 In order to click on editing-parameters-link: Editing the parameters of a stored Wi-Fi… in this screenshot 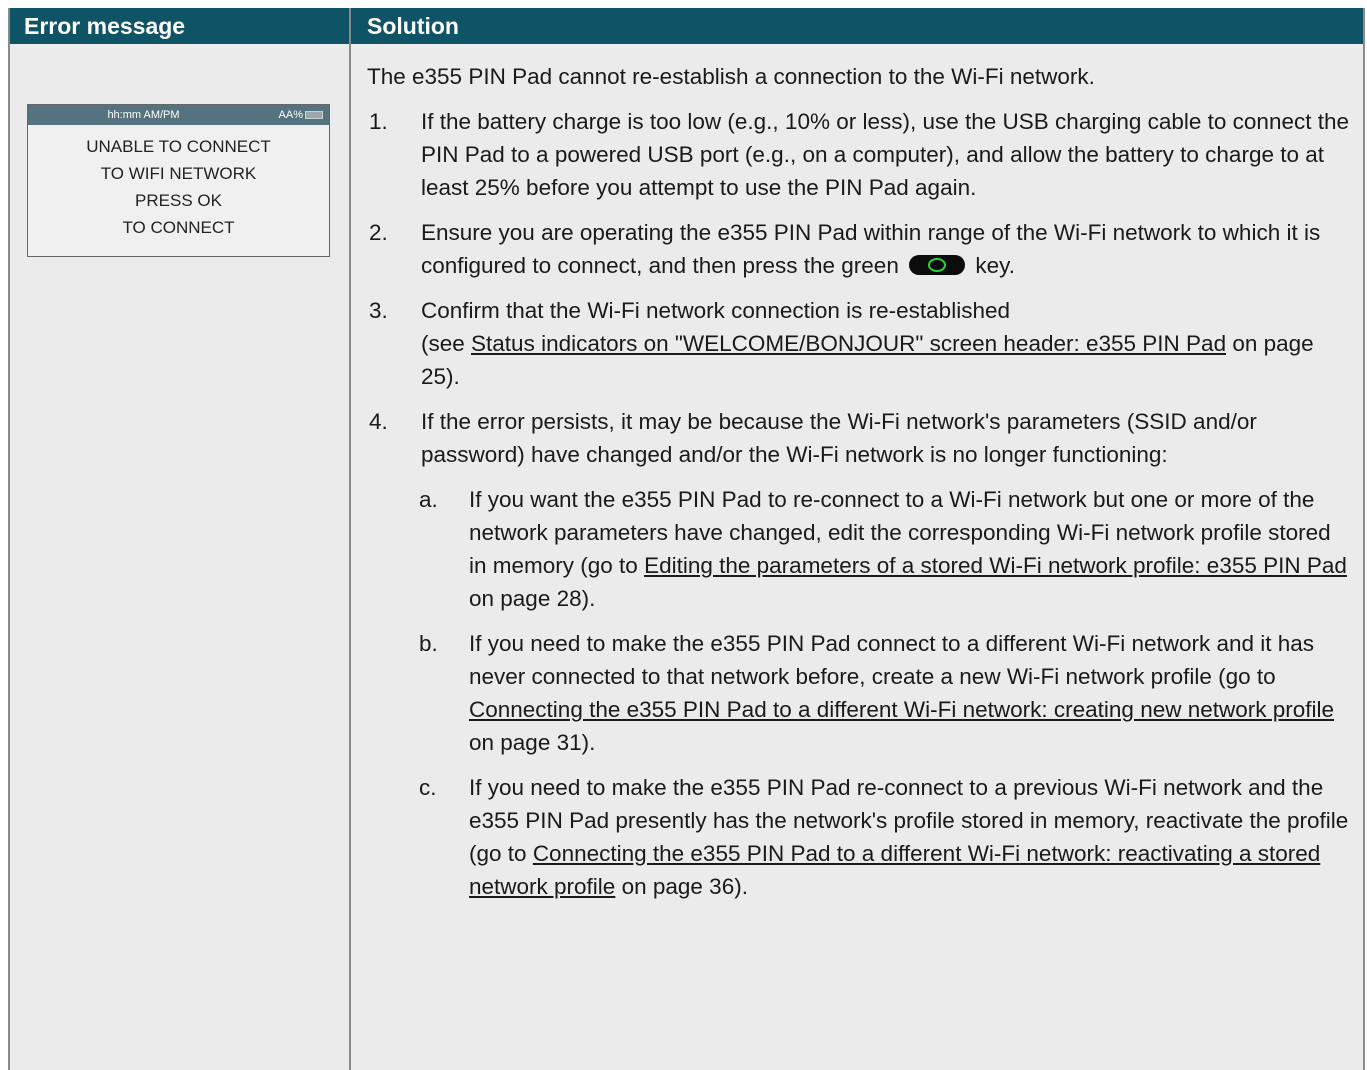, I will do `click(995, 565)`.